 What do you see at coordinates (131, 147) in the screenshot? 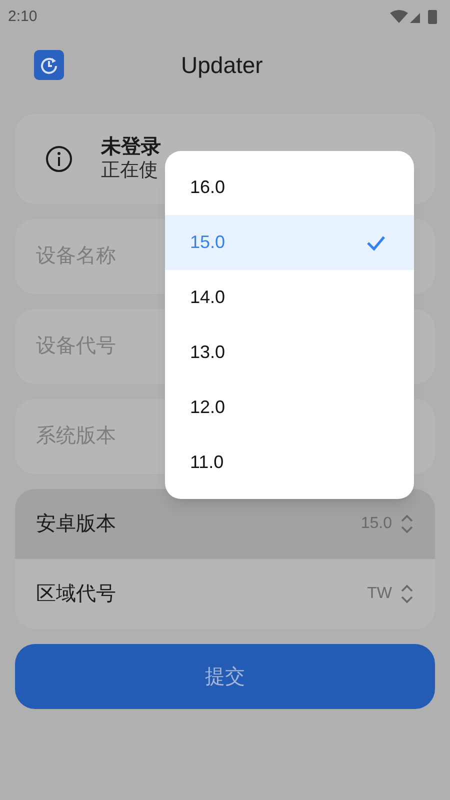
I see `login-title: 未登录` at bounding box center [131, 147].